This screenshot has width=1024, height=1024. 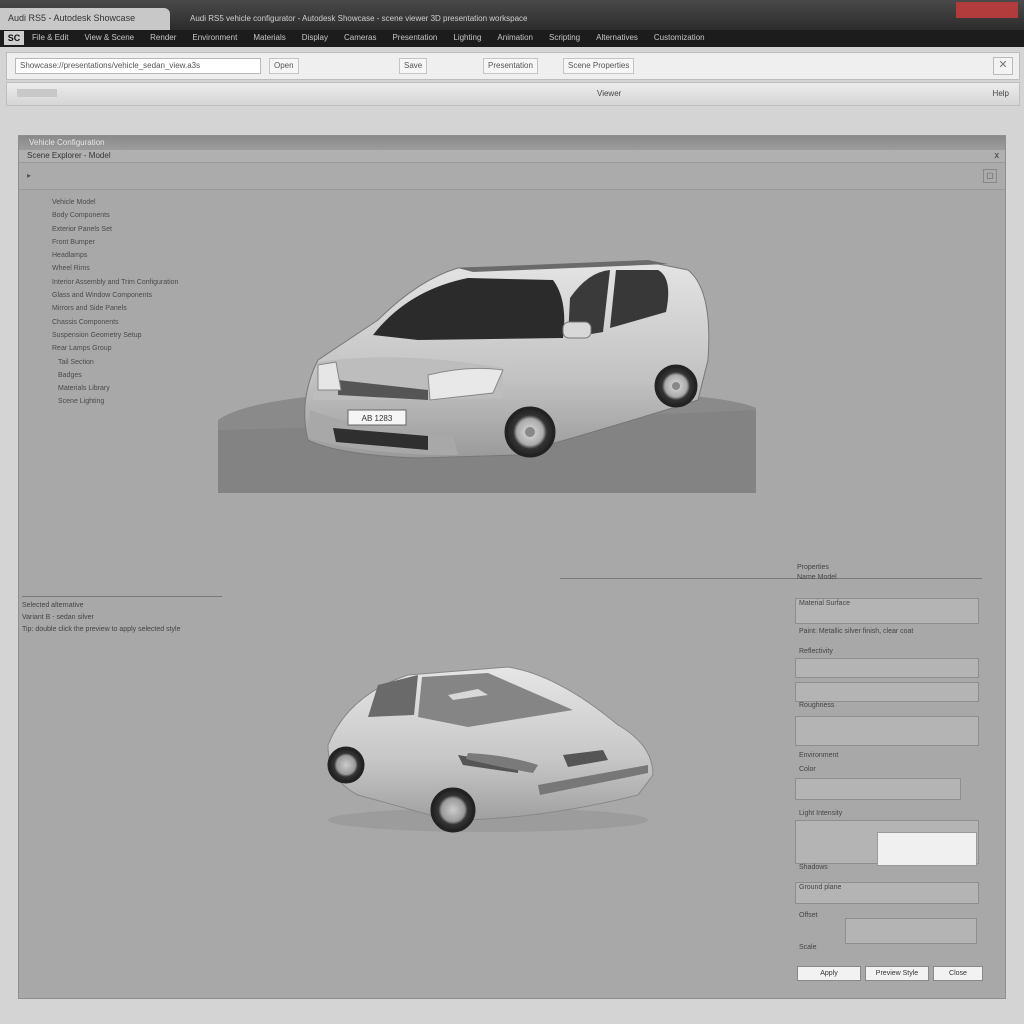 What do you see at coordinates (360, 37) in the screenshot?
I see `menu-item: Cameras` at bounding box center [360, 37].